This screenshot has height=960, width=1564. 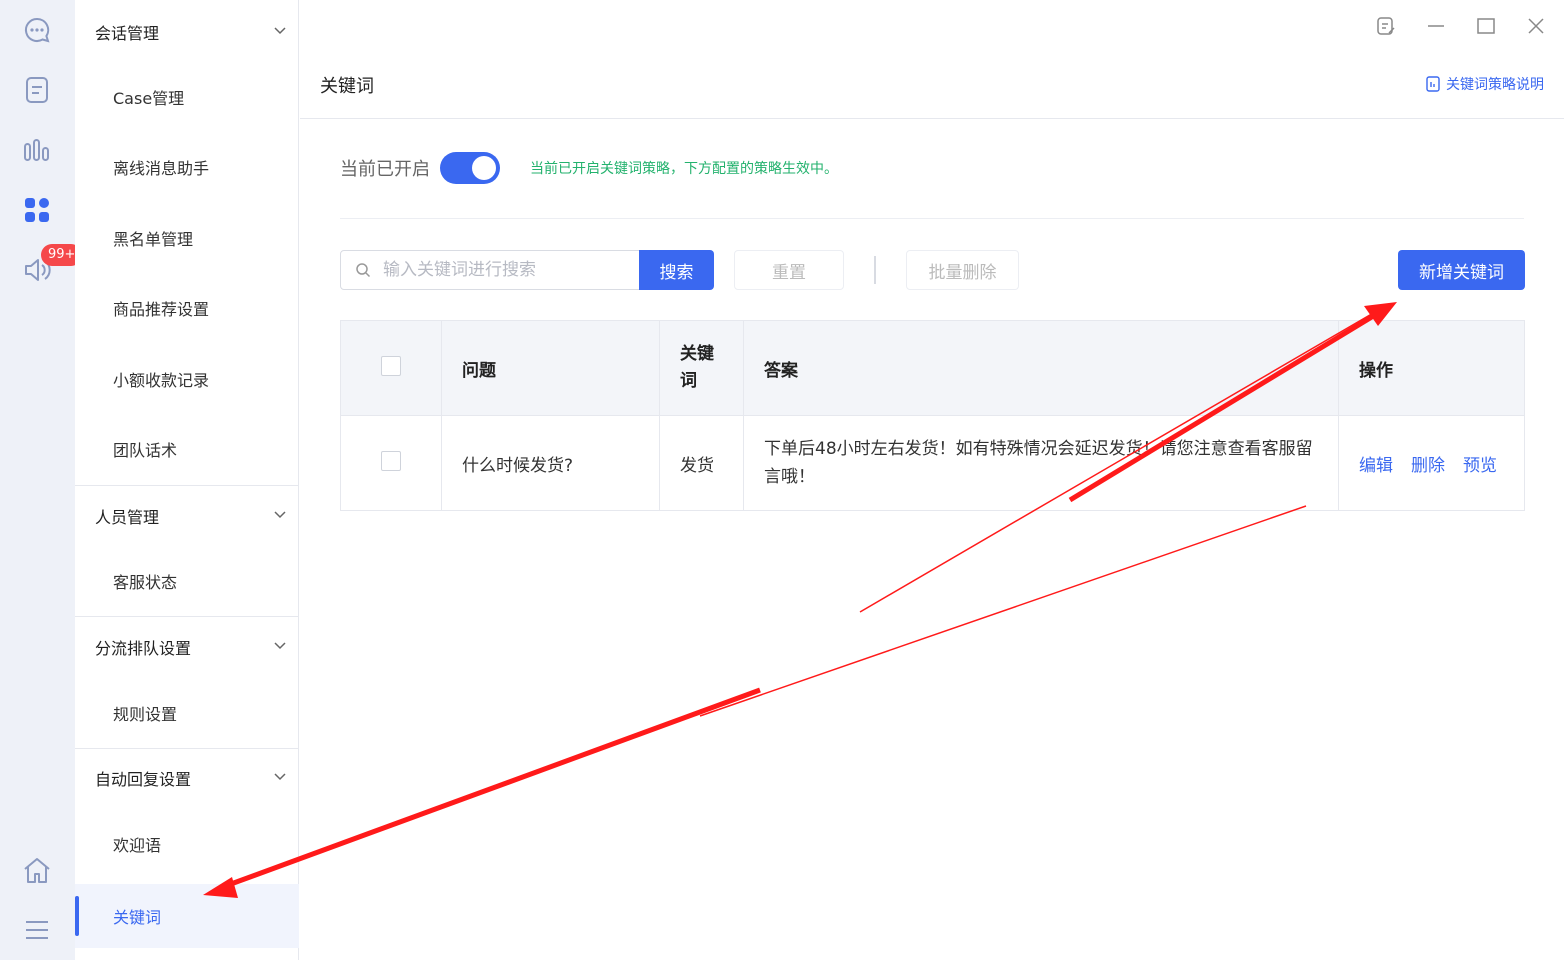 I want to click on add-keyword-button: 新增关键词, so click(x=1461, y=270).